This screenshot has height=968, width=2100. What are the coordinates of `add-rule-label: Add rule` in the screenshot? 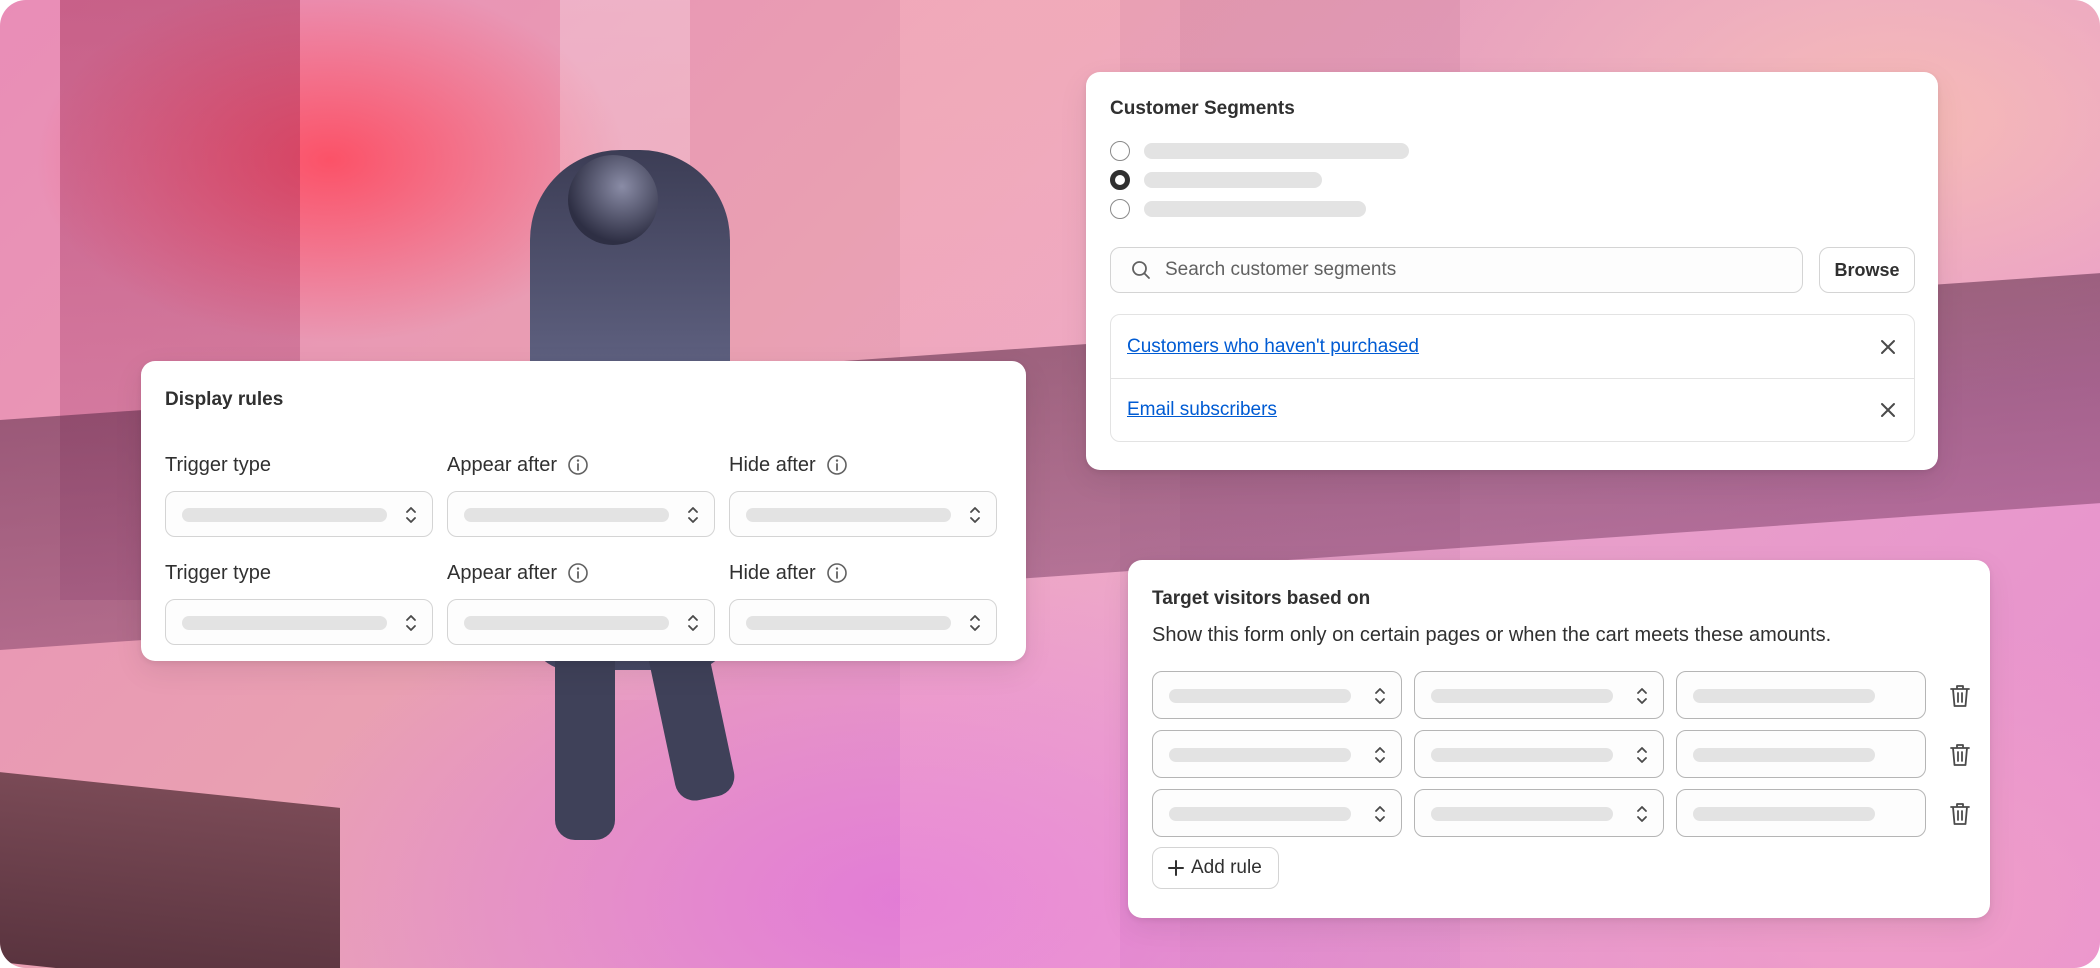 It's located at (1226, 867).